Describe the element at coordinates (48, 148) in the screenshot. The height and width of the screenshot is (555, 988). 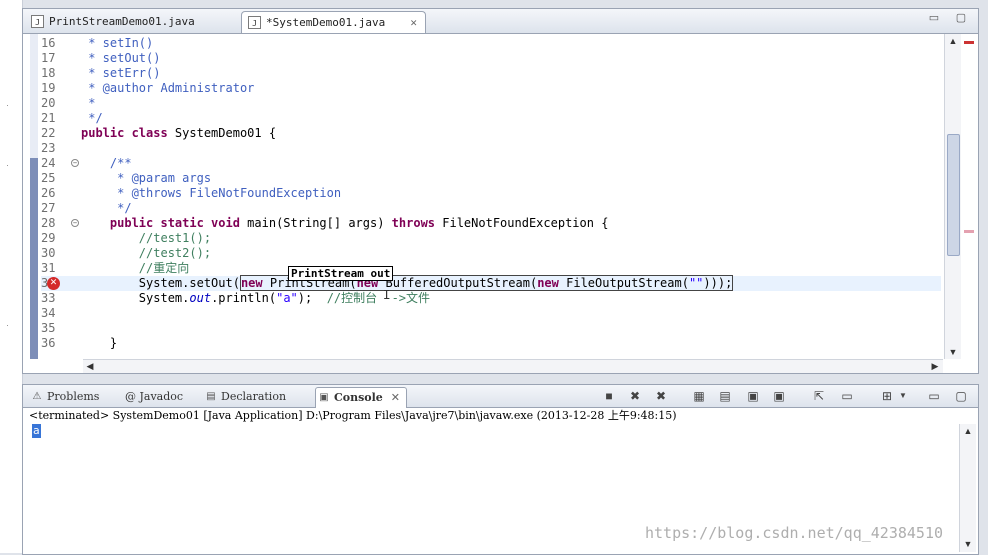
I see `code-line: 23` at that location.